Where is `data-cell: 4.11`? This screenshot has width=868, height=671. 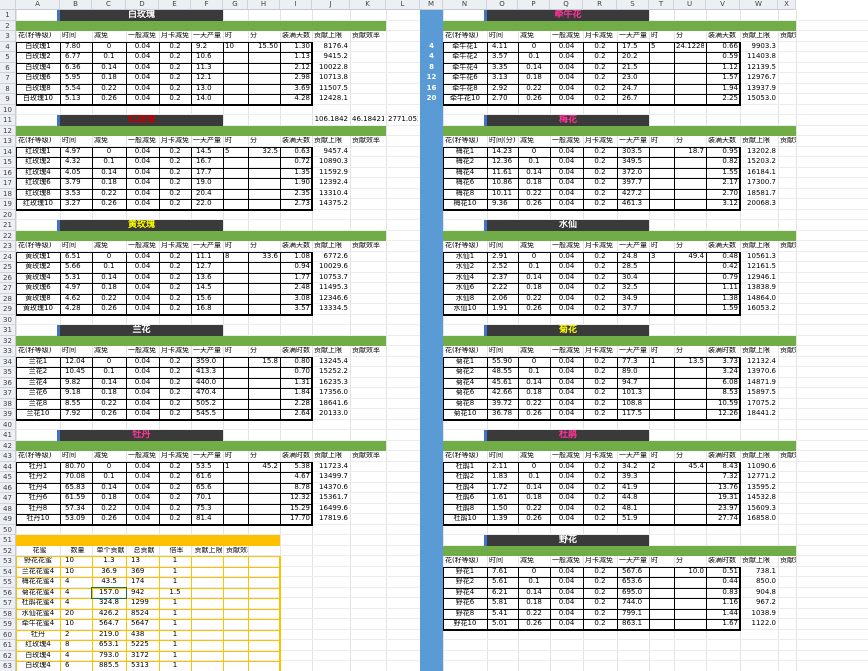
data-cell: 4.11 is located at coordinates (502, 48).